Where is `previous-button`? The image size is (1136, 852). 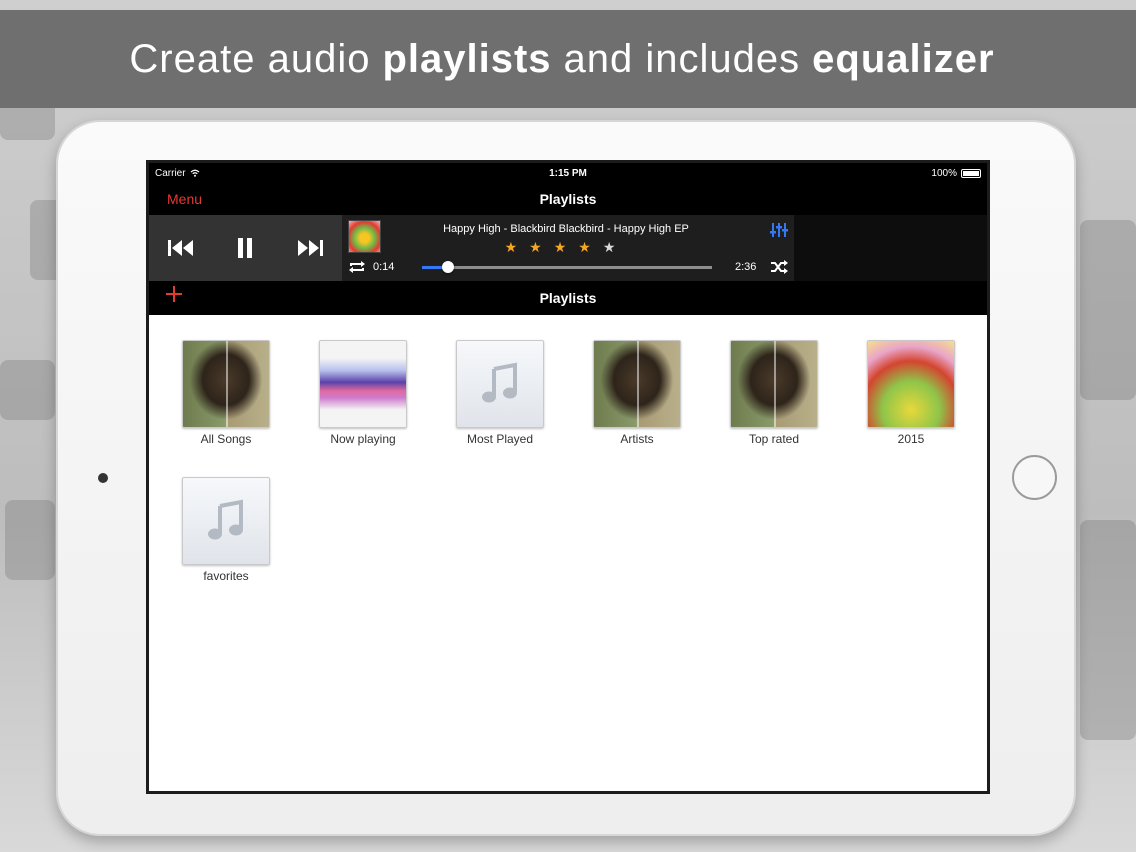 previous-button is located at coordinates (181, 248).